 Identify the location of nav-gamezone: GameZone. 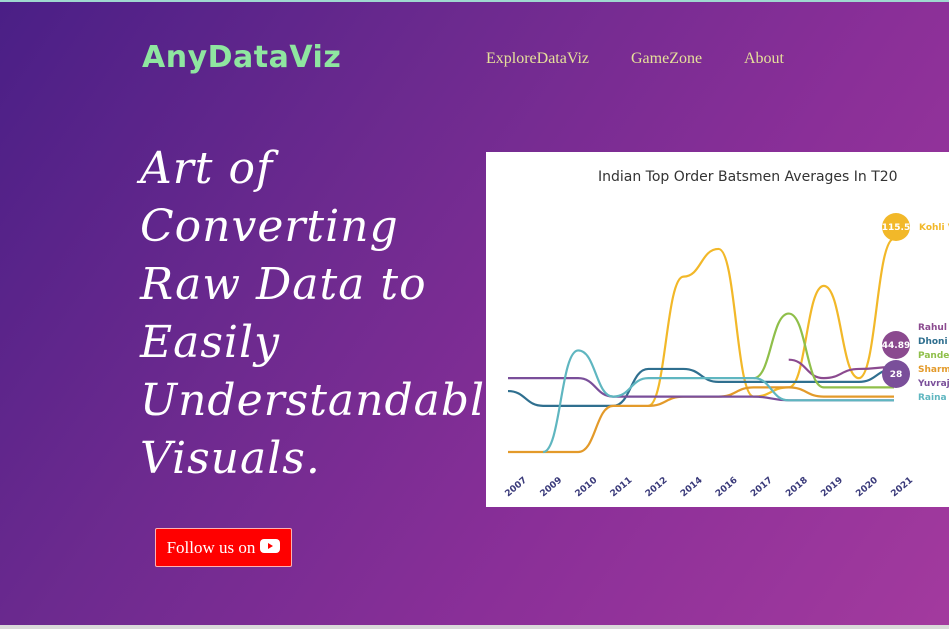
(666, 59).